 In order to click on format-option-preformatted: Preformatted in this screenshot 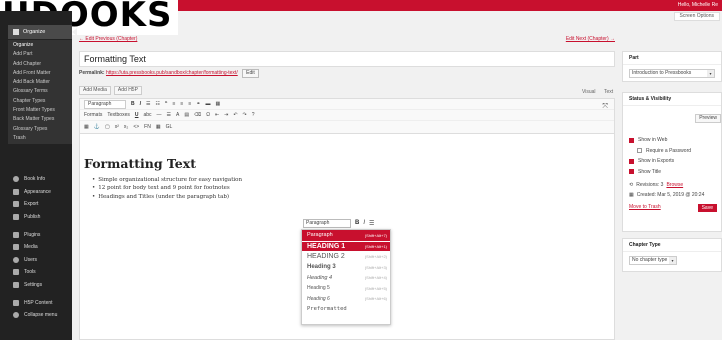, I will do `click(346, 309)`.